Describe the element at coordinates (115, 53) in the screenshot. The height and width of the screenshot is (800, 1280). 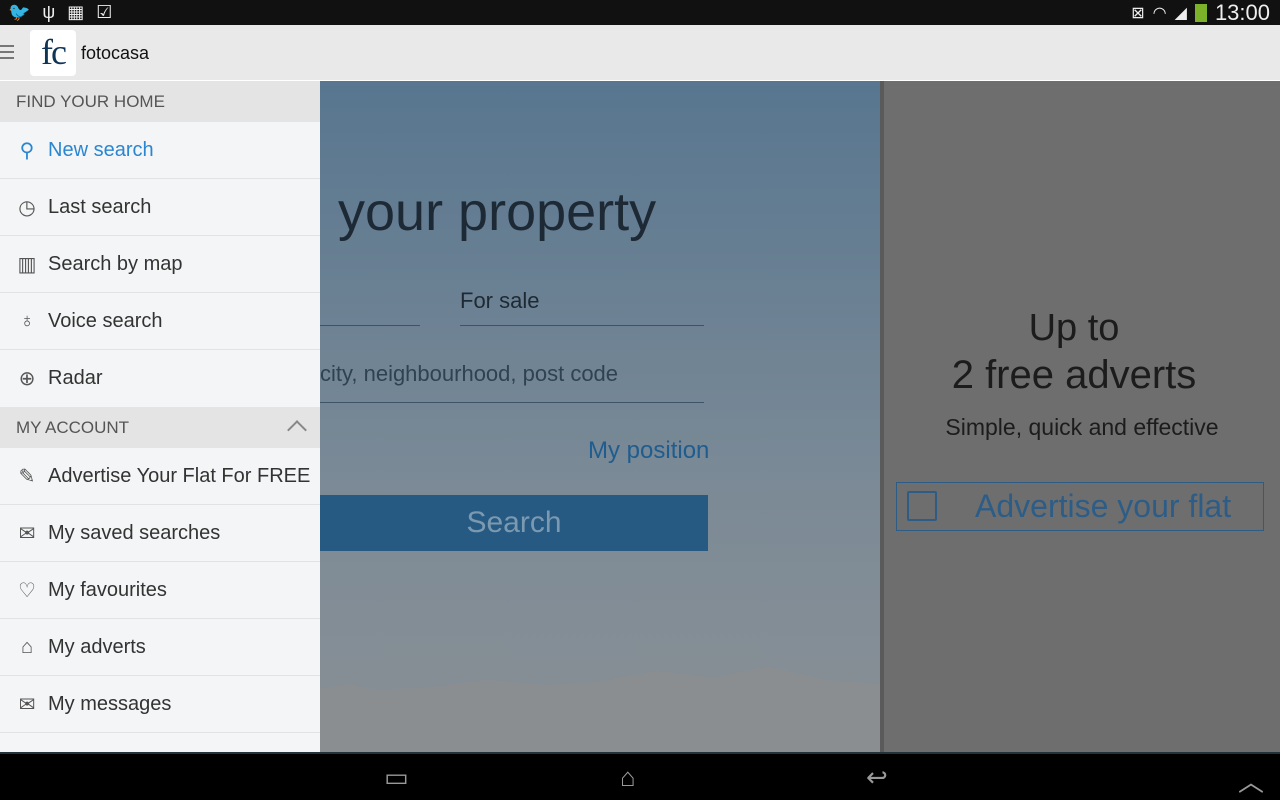
I see `app-name: fotocasa` at that location.